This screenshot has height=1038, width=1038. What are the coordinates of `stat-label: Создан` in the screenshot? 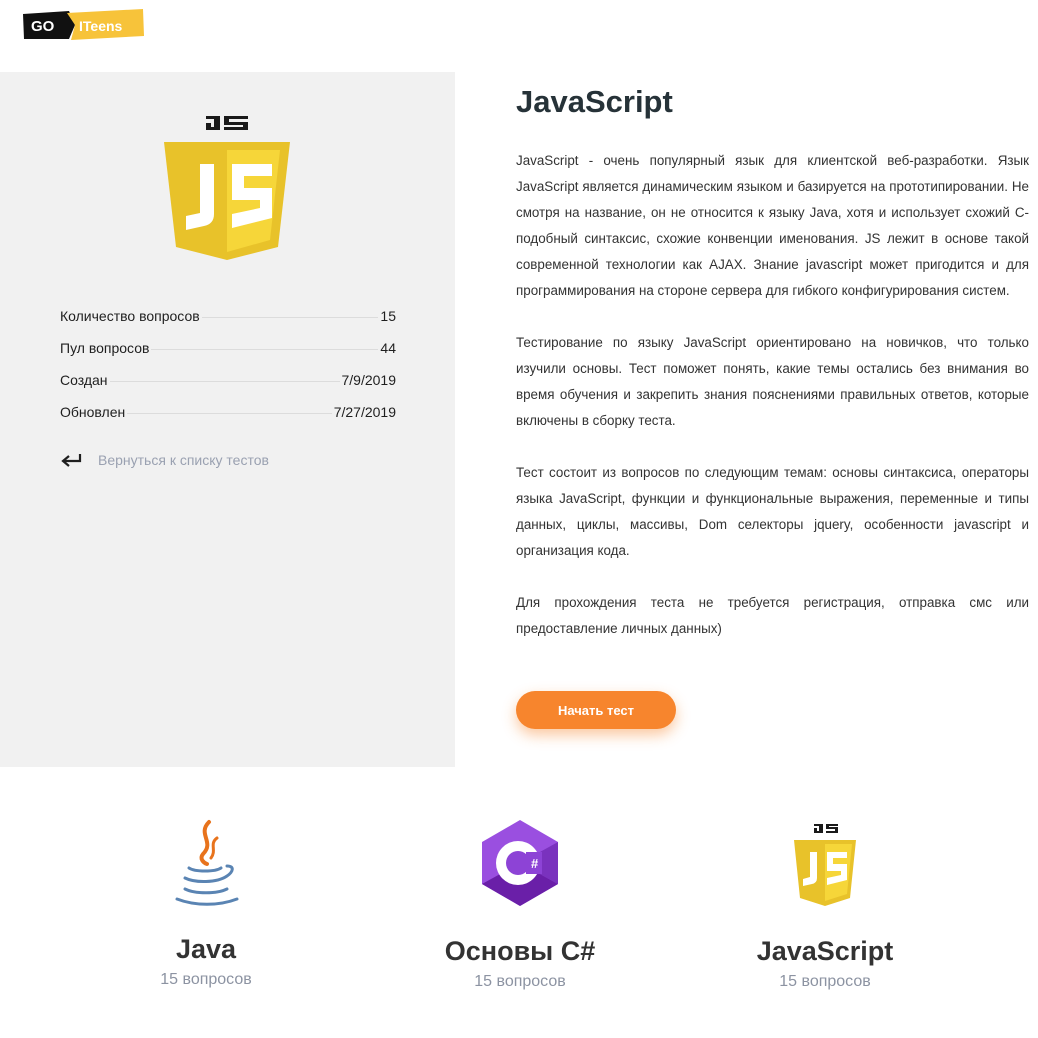 It's located at (84, 380).